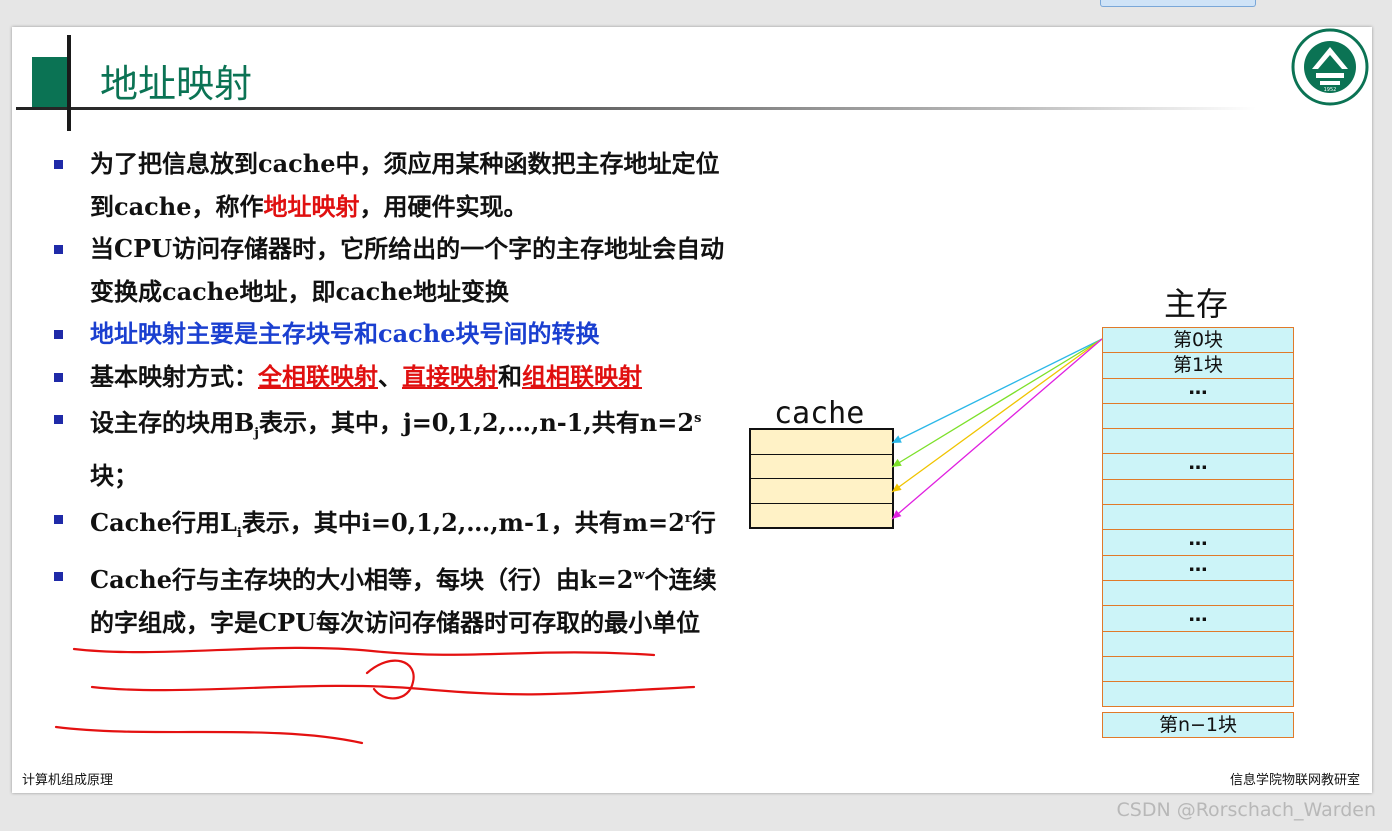  I want to click on footer-department: 信息学院物联网教研室, so click(1294, 780).